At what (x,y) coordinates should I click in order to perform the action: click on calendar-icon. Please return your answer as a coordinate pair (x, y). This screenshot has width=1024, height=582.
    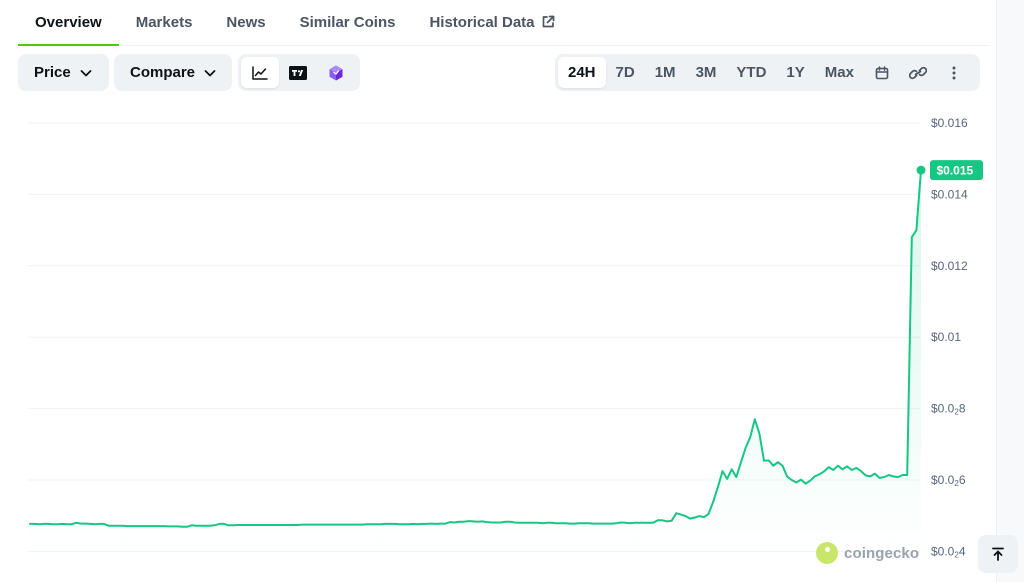
    Looking at the image, I should click on (882, 72).